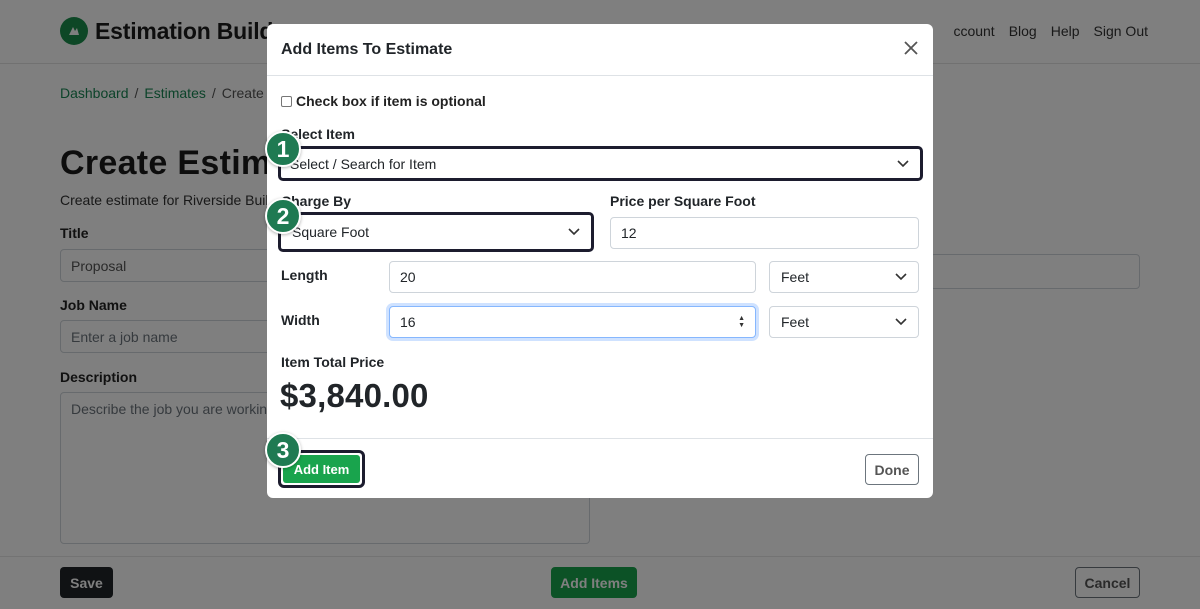 The height and width of the screenshot is (609, 1200). I want to click on modal-header: Add Items To Estimate, so click(600, 50).